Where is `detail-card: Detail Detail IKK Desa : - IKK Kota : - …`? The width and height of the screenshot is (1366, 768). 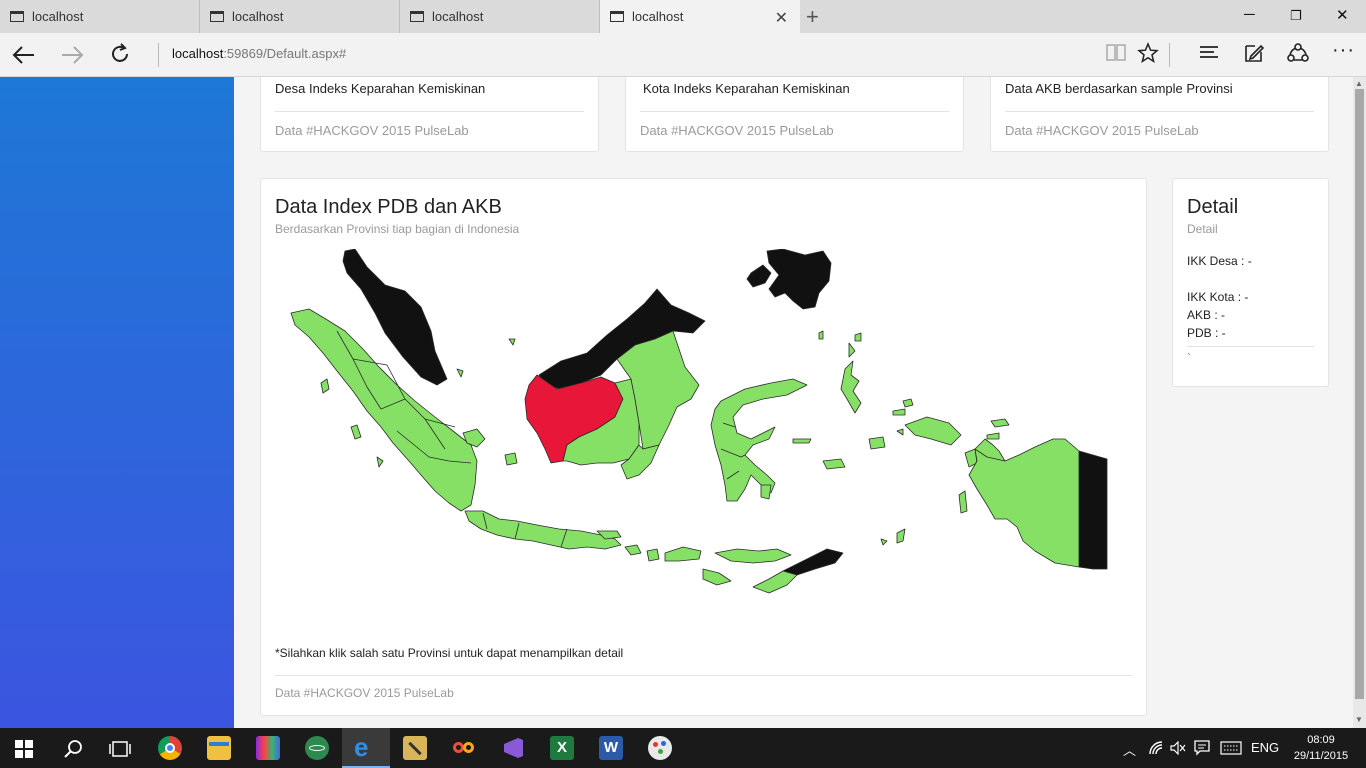 detail-card: Detail Detail IKK Desa : - IKK Kota : - … is located at coordinates (1250, 282).